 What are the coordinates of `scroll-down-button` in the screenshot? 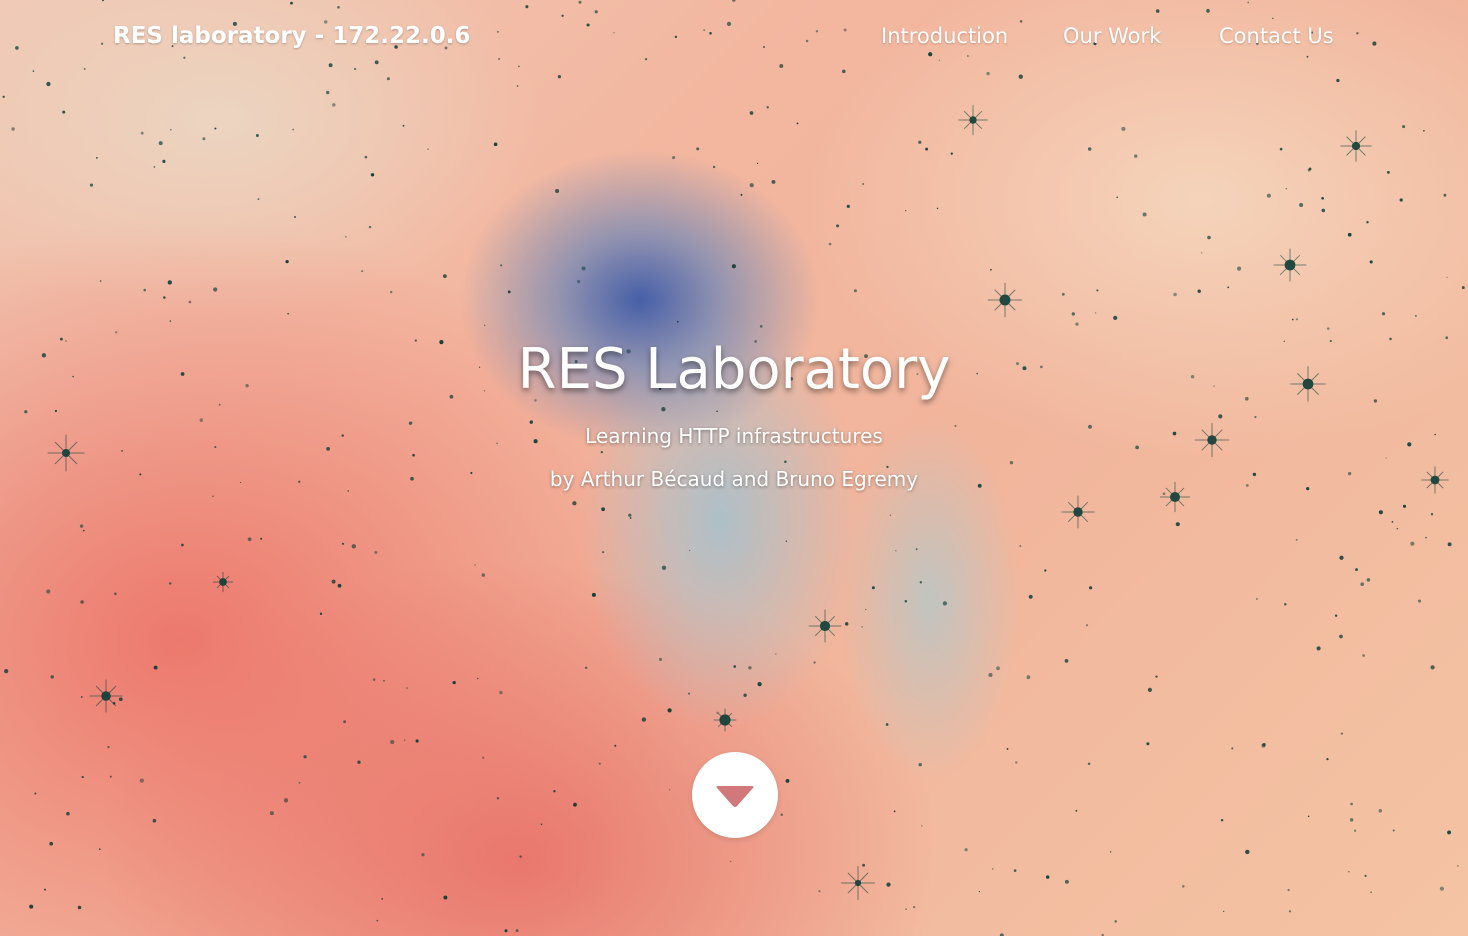 It's located at (735, 795).